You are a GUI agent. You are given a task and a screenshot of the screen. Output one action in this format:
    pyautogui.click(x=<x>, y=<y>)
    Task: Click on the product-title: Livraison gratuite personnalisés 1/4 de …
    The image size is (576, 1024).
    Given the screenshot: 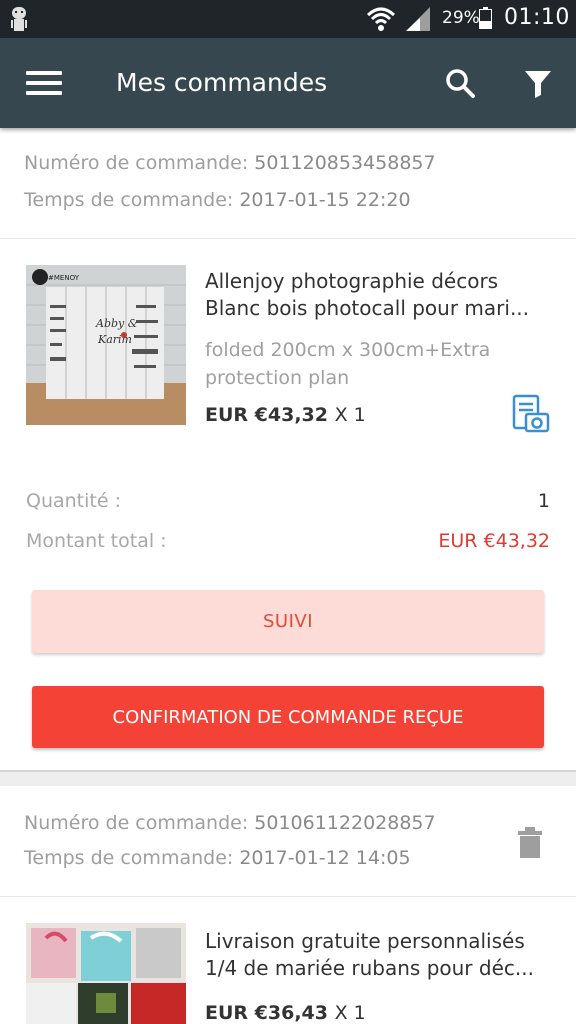 What is the action you would take?
    pyautogui.click(x=380, y=955)
    